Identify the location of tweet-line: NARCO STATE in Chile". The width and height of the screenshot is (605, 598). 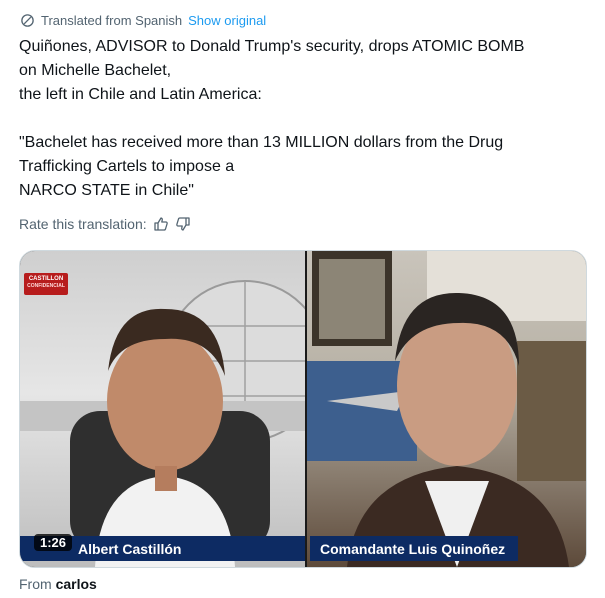
(106, 190).